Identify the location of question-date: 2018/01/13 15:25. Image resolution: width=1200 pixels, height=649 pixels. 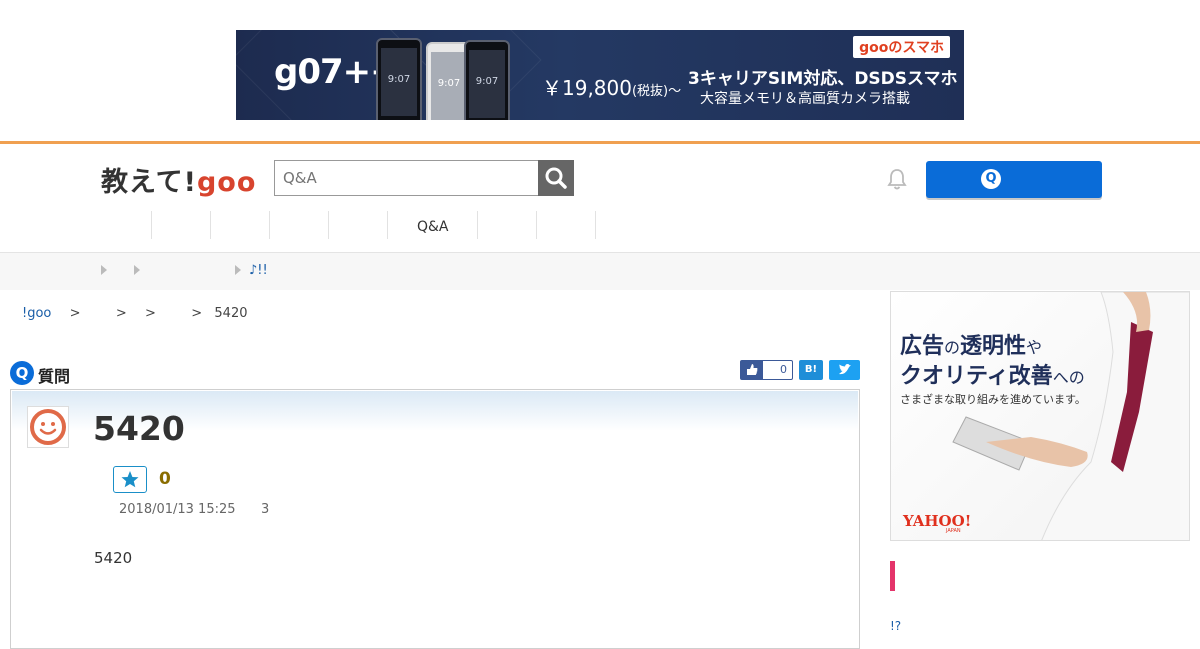
(177, 509).